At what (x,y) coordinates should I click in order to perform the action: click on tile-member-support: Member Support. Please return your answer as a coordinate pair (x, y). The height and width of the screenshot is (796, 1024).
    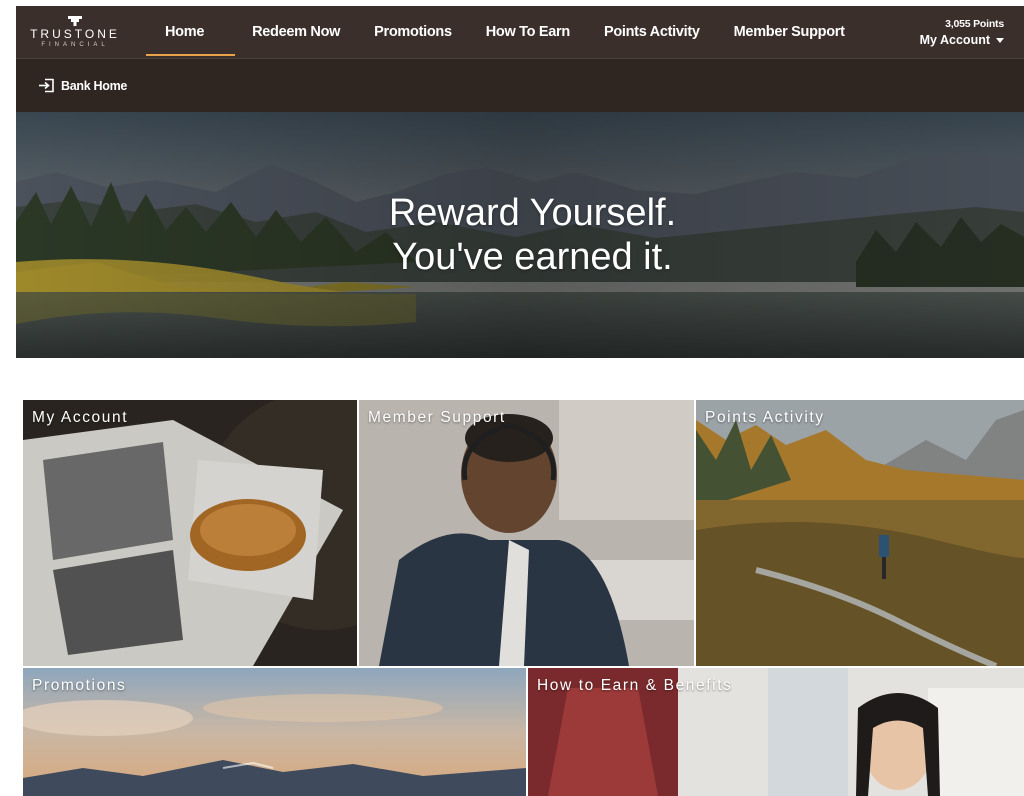
    Looking at the image, I should click on (526, 533).